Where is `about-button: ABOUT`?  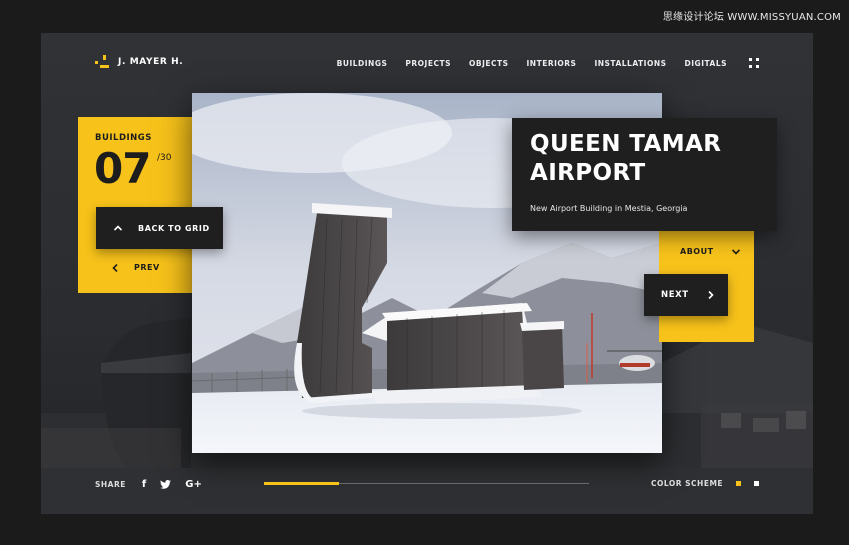 about-button: ABOUT is located at coordinates (710, 251).